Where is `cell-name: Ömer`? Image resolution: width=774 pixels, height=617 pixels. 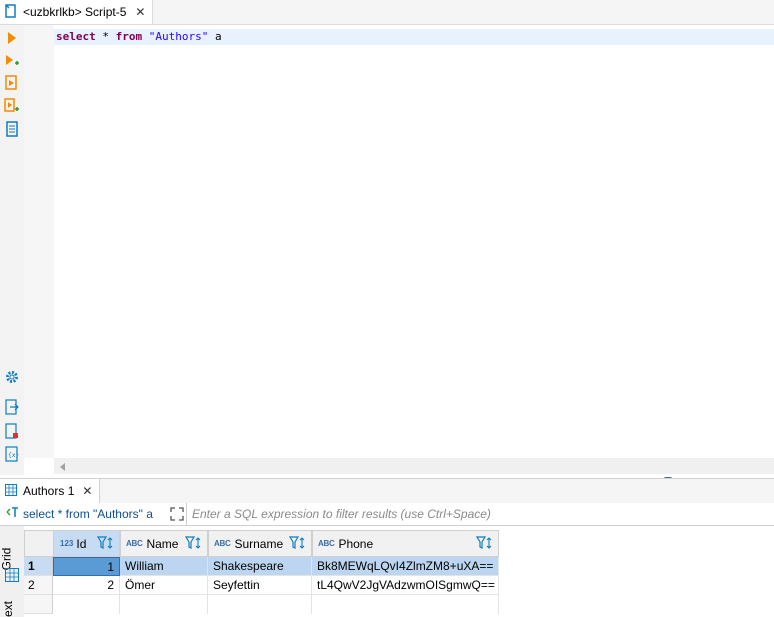
cell-name: Ömer is located at coordinates (164, 585).